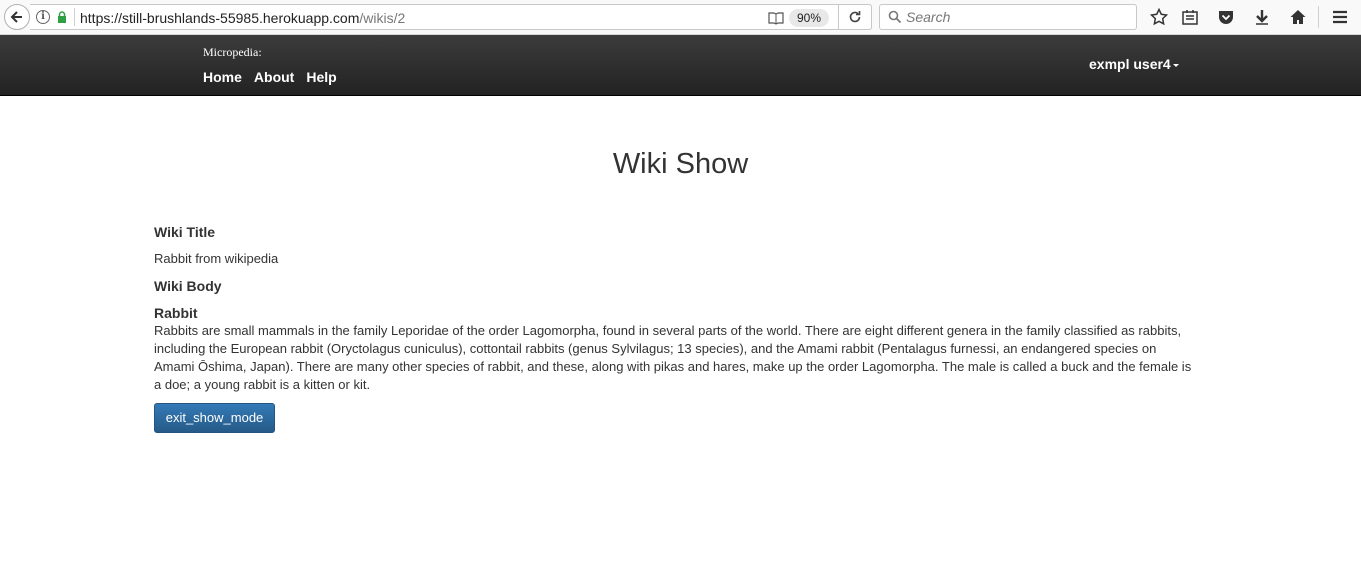  What do you see at coordinates (895, 17) in the screenshot?
I see `search-icon` at bounding box center [895, 17].